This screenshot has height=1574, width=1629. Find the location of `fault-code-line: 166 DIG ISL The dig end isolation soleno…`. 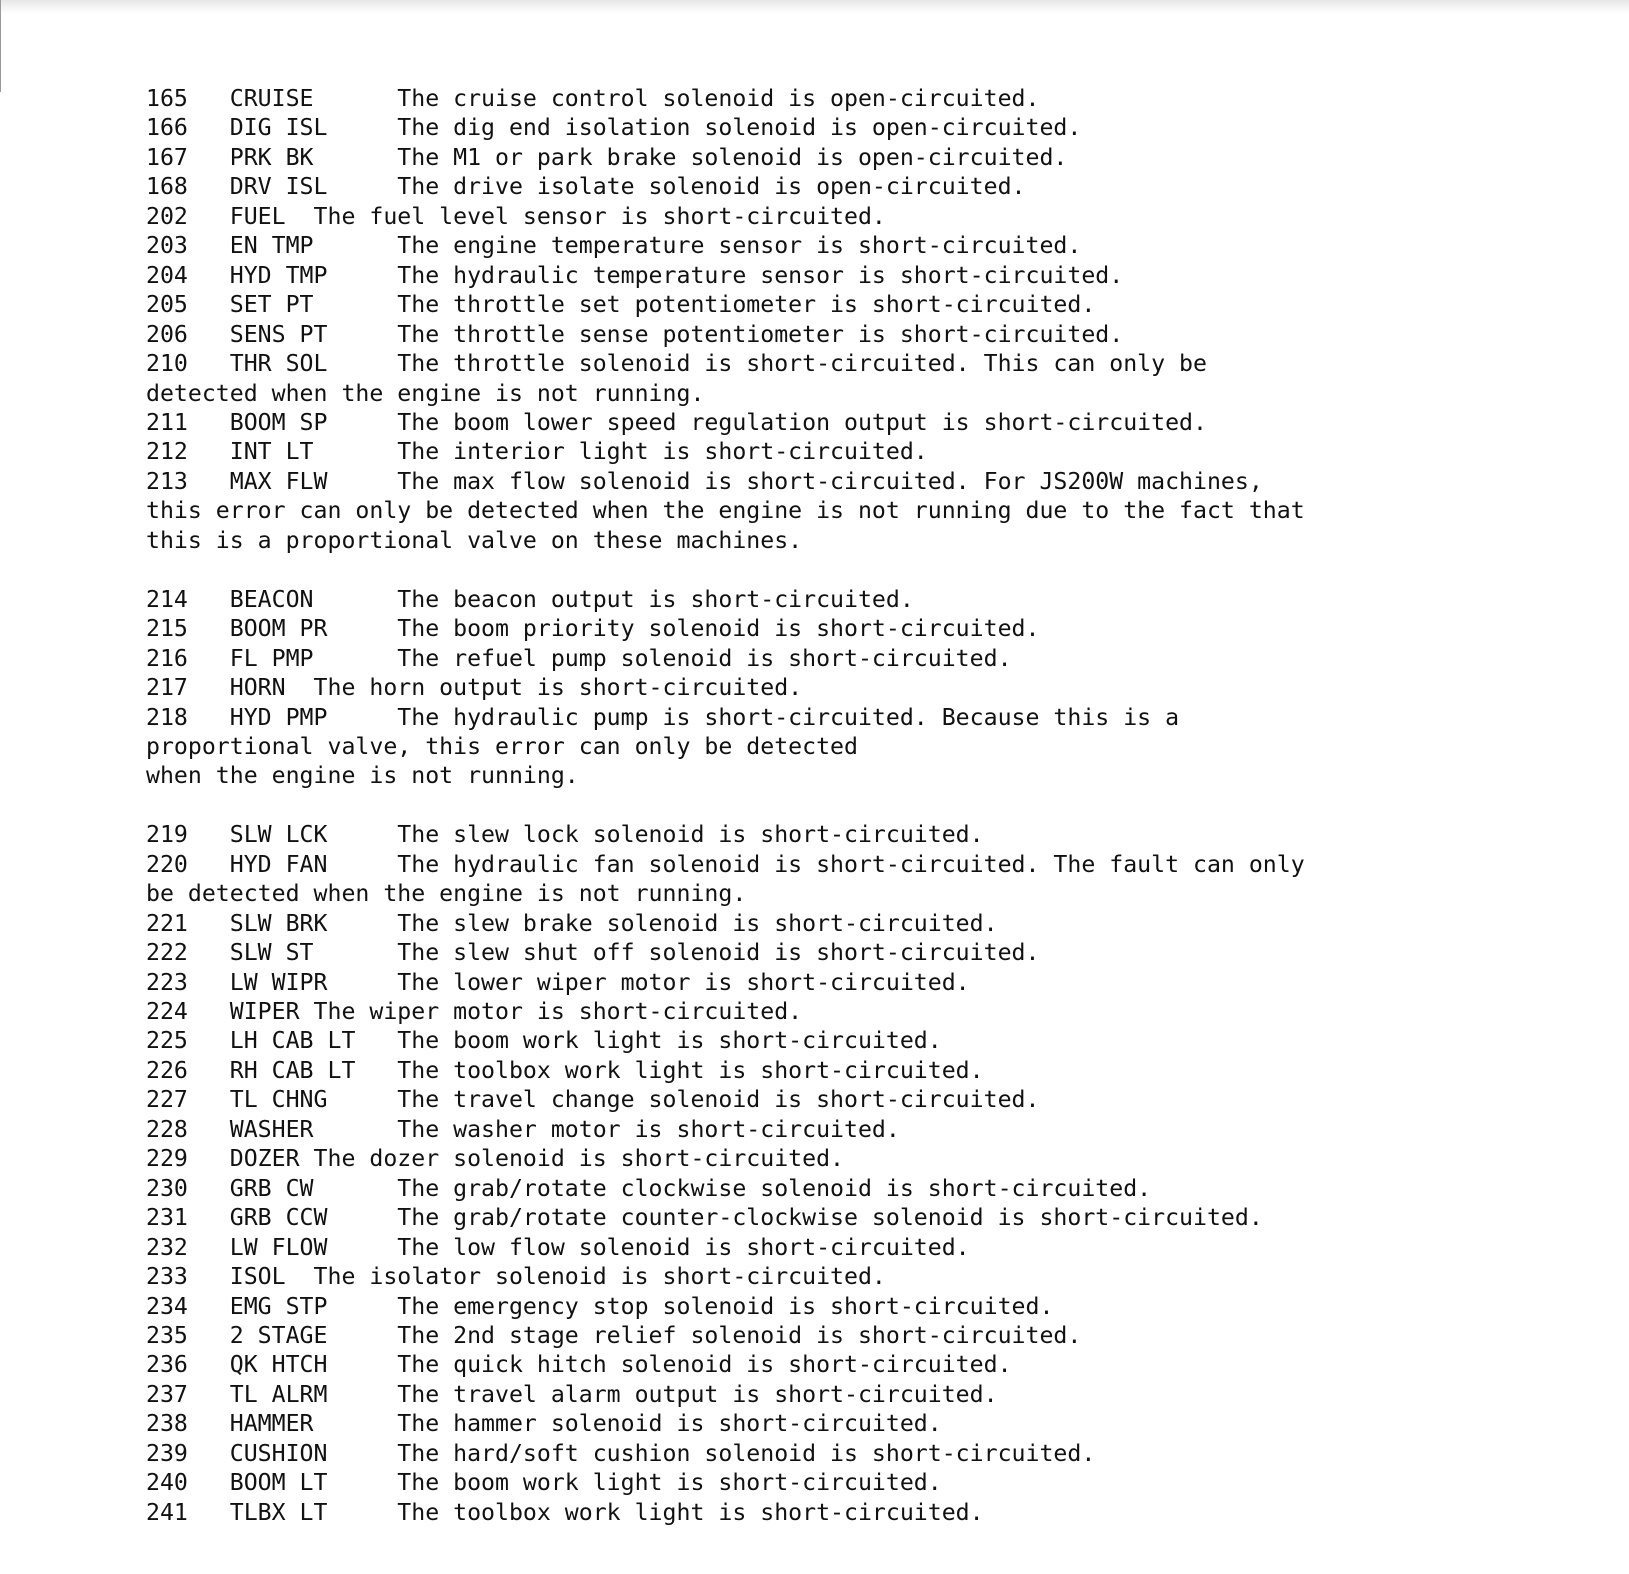

fault-code-line: 166 DIG ISL The dig end isolation soleno… is located at coordinates (614, 128).